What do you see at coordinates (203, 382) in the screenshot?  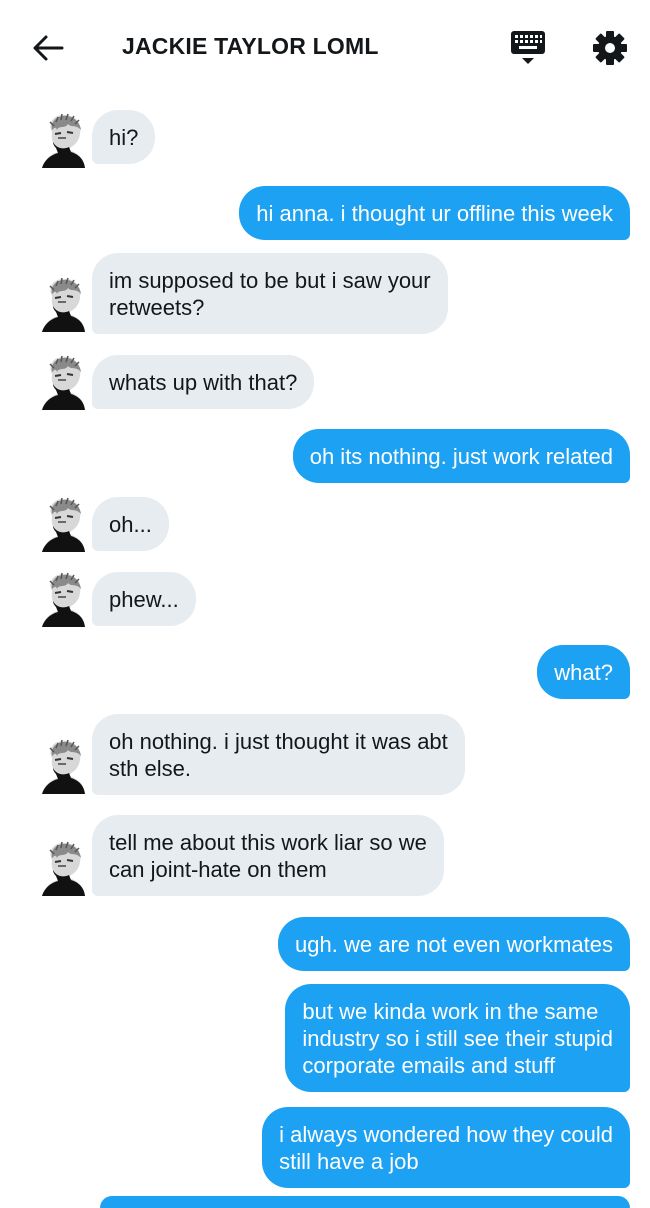 I see `incoming-message: whats up with that?` at bounding box center [203, 382].